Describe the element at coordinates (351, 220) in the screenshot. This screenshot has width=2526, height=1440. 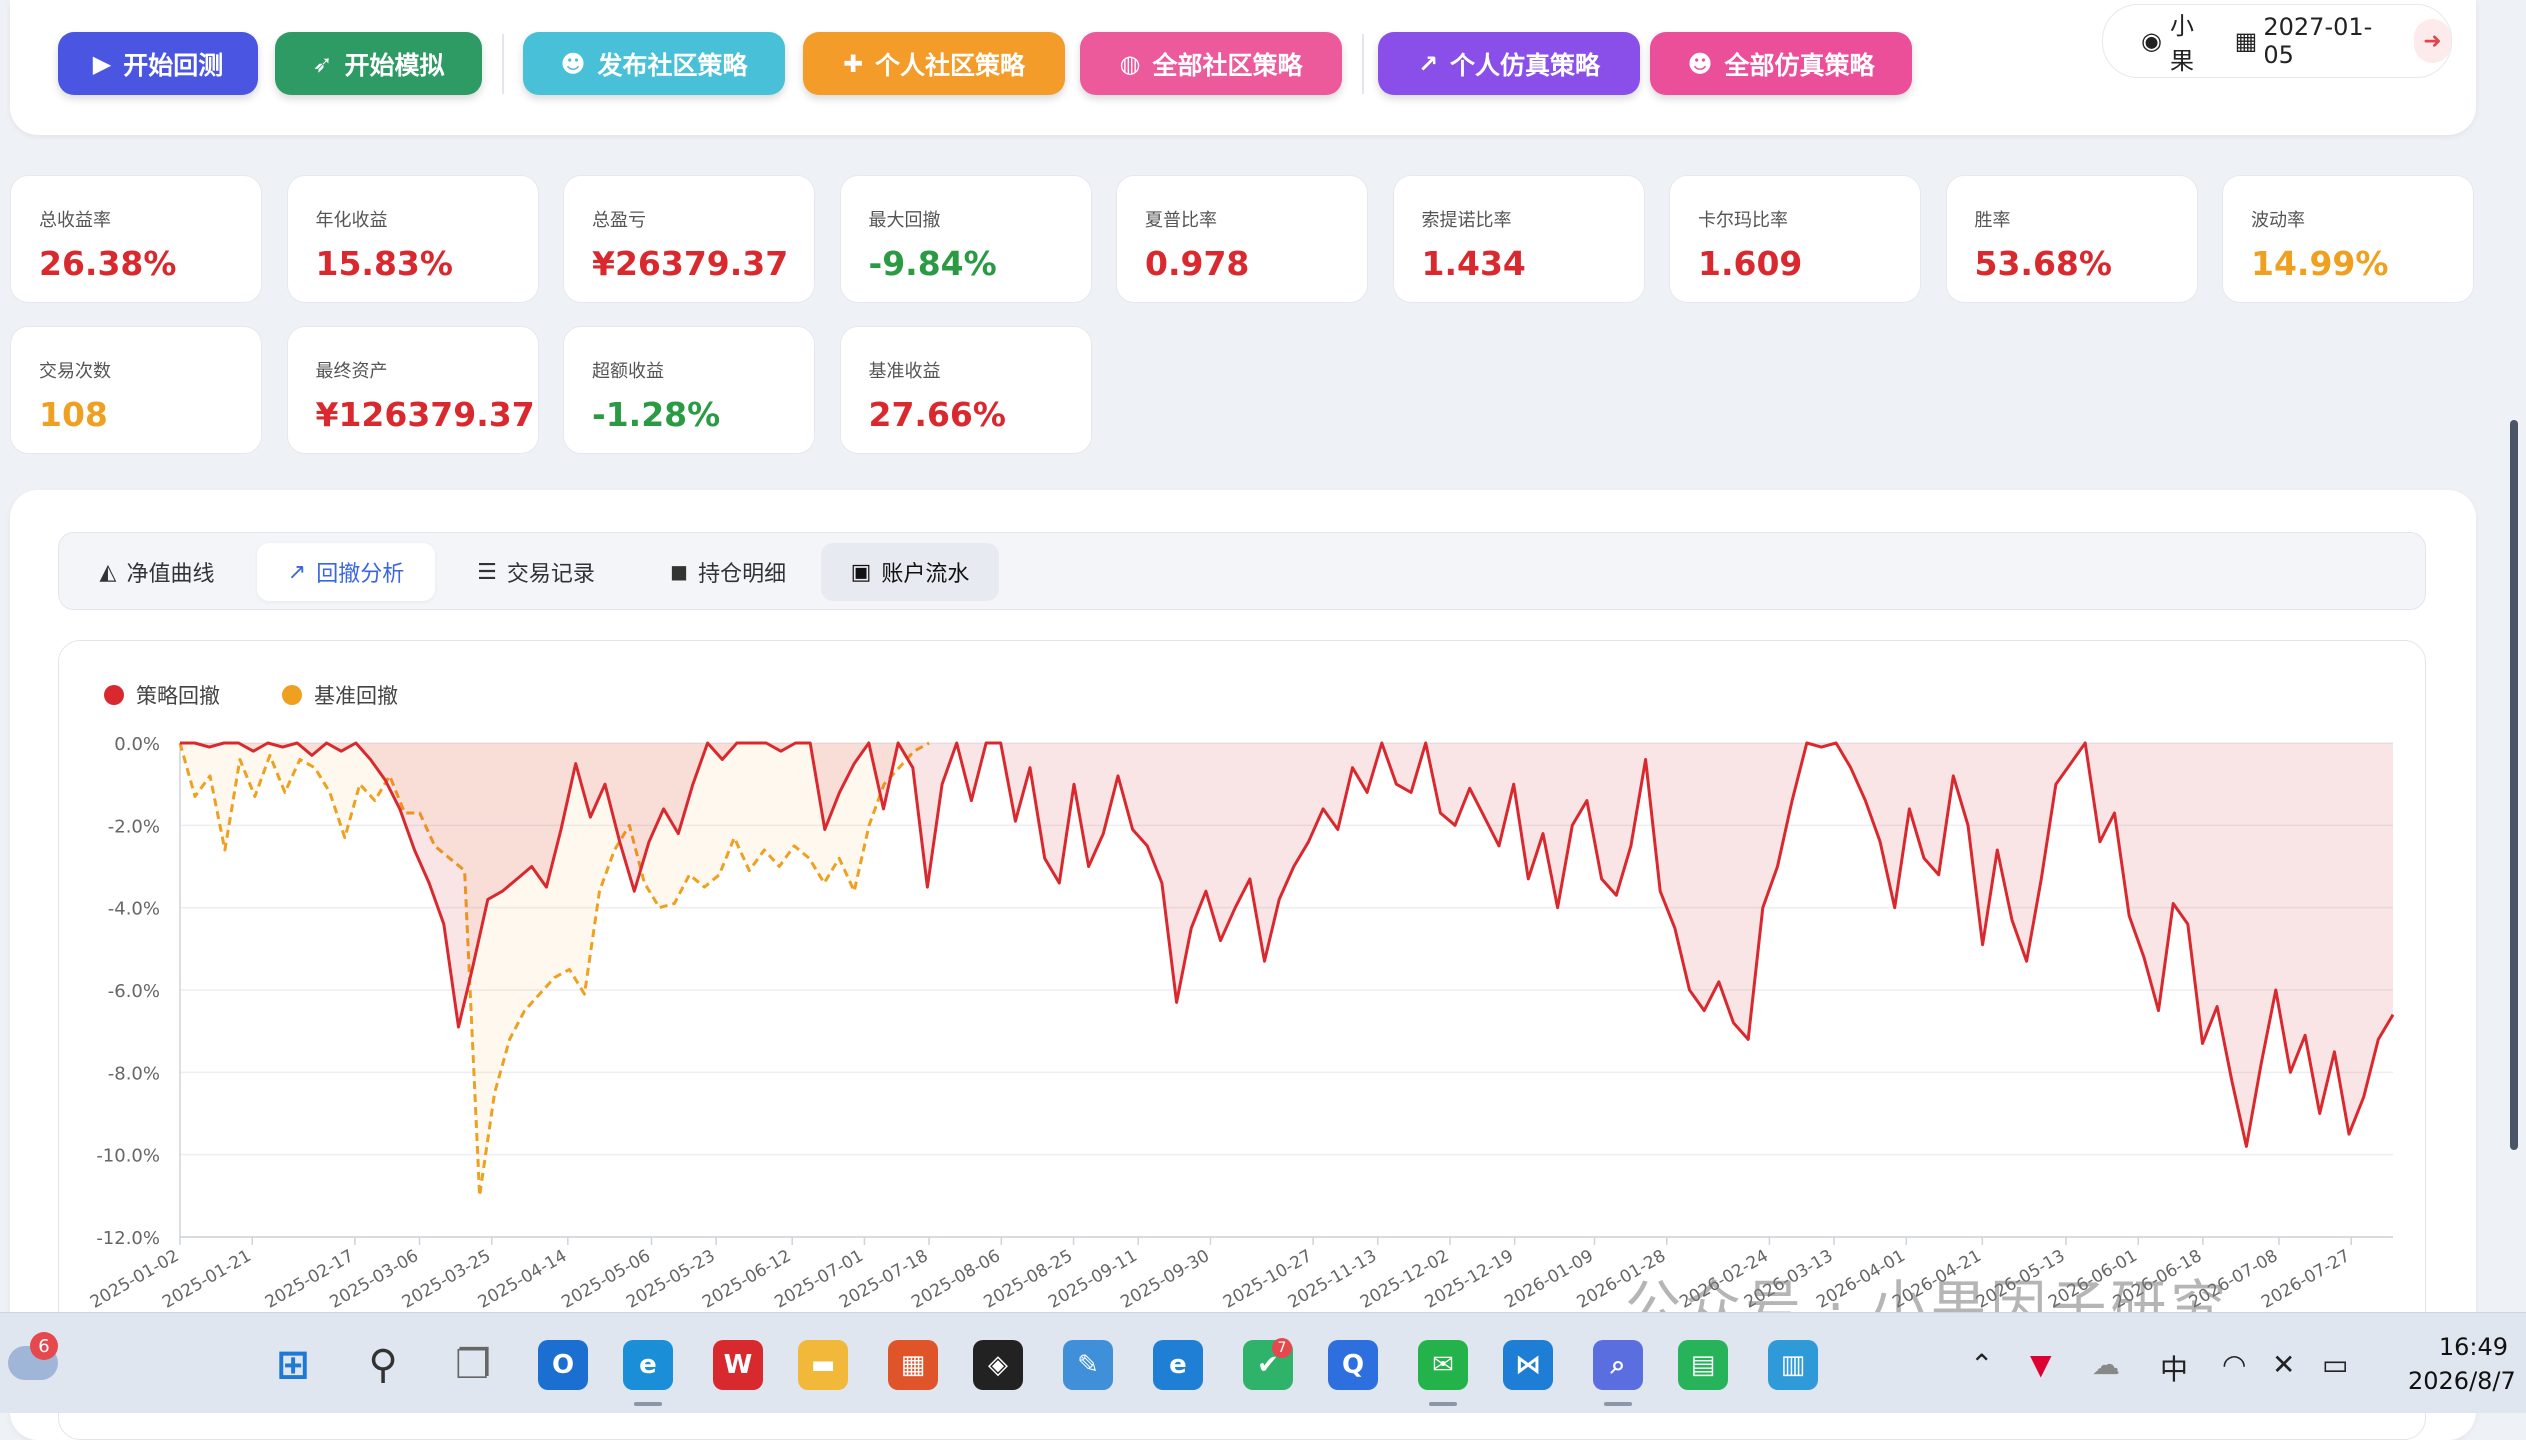
I see `metric-label: 年化收益` at that location.